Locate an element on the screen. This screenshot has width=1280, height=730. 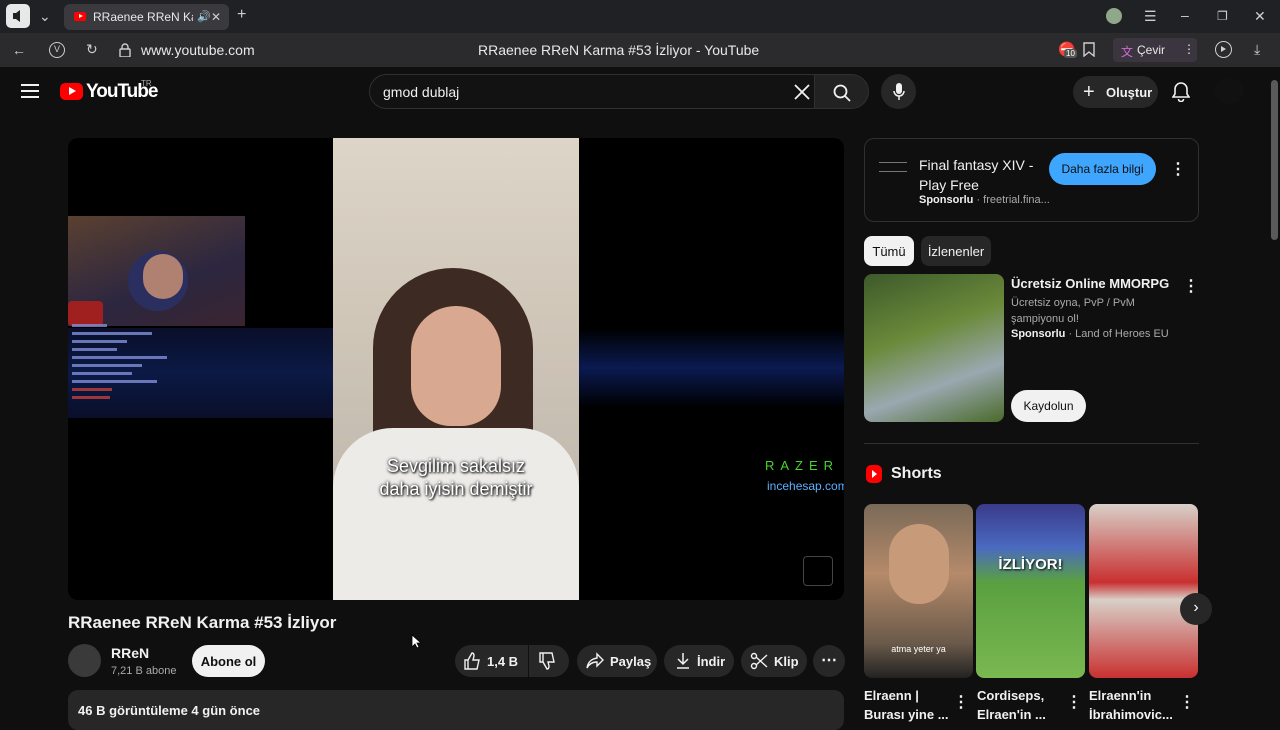
chip-watched: İzlenenler is located at coordinates (956, 251).